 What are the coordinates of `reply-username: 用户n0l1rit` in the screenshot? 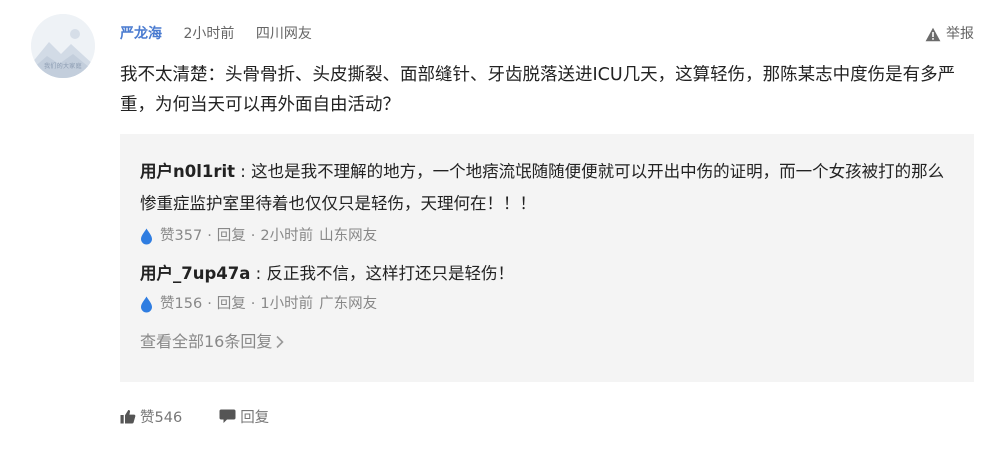 It's located at (187, 171).